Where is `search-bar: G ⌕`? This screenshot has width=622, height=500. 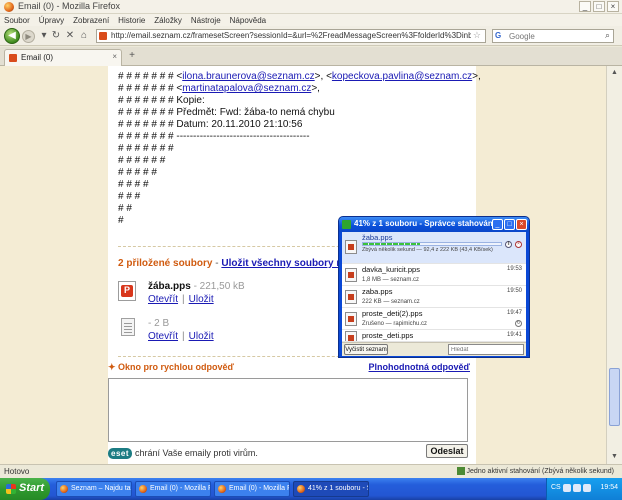 search-bar: G ⌕ is located at coordinates (553, 36).